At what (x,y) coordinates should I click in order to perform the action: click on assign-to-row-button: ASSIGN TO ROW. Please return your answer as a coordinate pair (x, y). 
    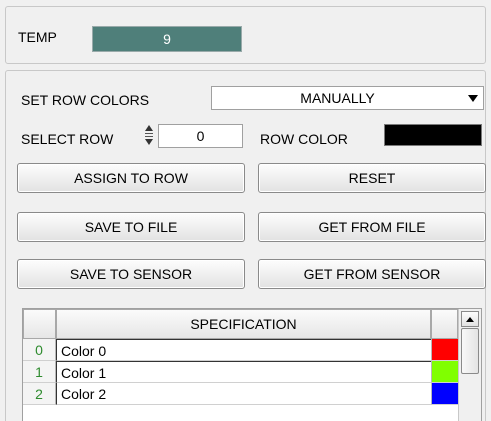
    Looking at the image, I should click on (131, 178).